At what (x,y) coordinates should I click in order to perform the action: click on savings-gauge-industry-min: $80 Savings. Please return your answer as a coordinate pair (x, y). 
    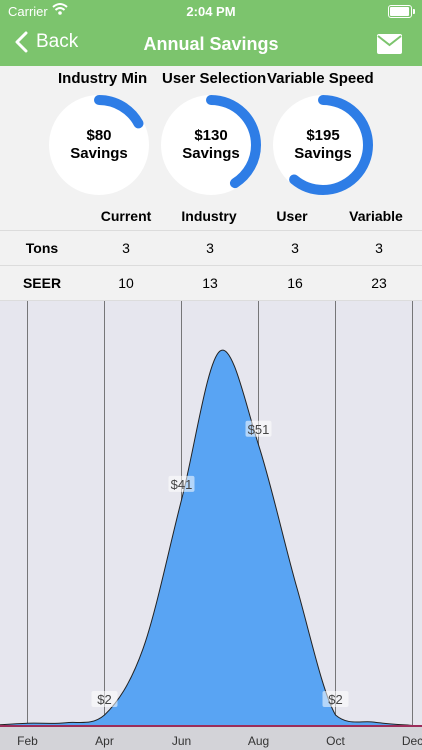
    Looking at the image, I should click on (99, 145).